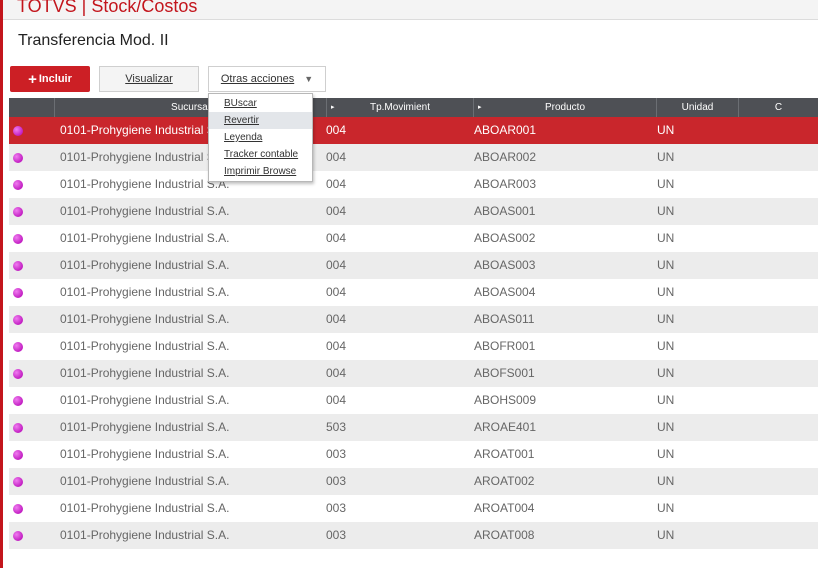 The height and width of the screenshot is (568, 818). I want to click on column-header-tp-movimient: ▸ Tp.Movimient, so click(399, 107).